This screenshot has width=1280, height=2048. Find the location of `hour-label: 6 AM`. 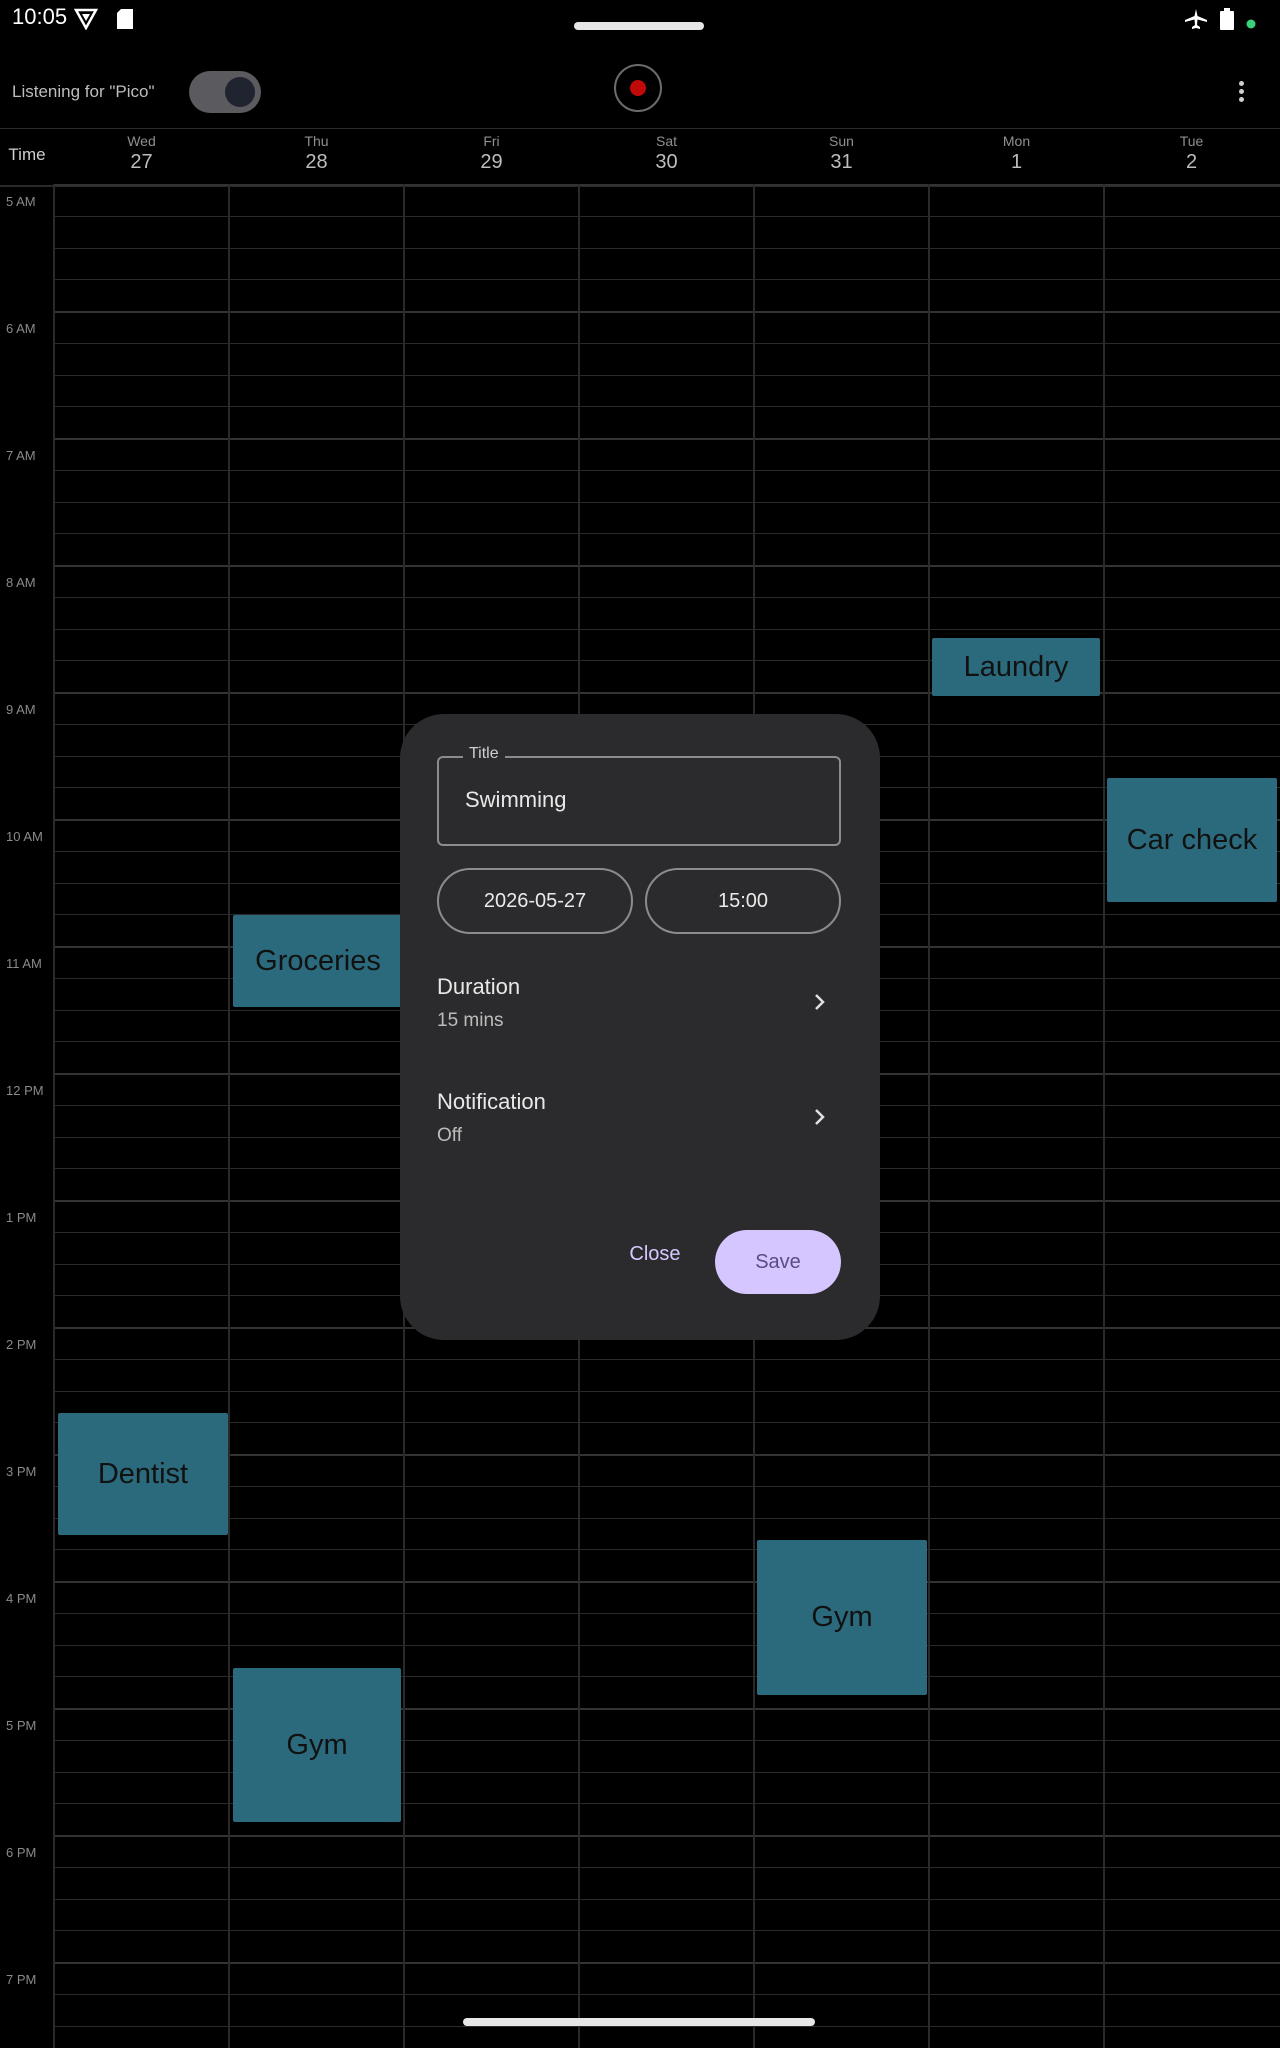

hour-label: 6 AM is located at coordinates (21, 328).